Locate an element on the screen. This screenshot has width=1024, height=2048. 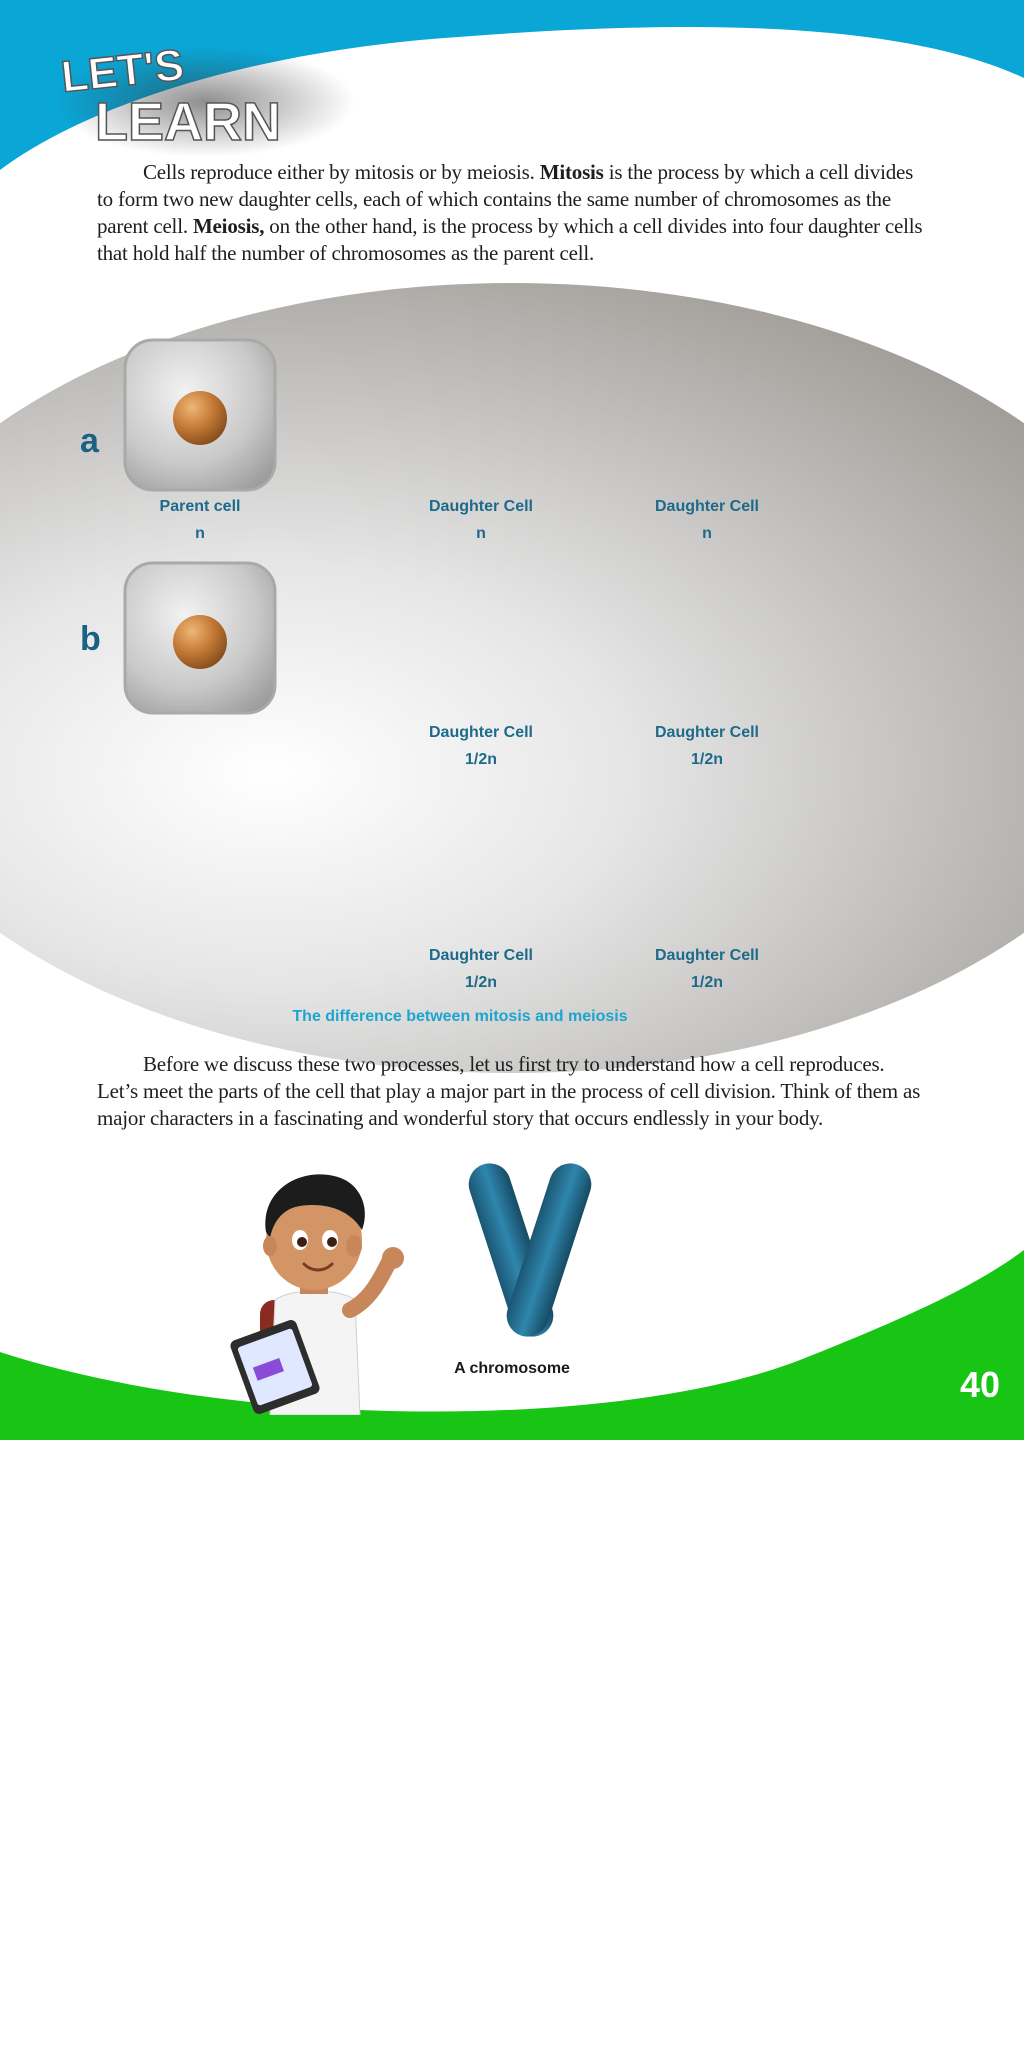
daughter-cell-label-b2: Daughter Cell 1/2n is located at coordinates (706, 746).